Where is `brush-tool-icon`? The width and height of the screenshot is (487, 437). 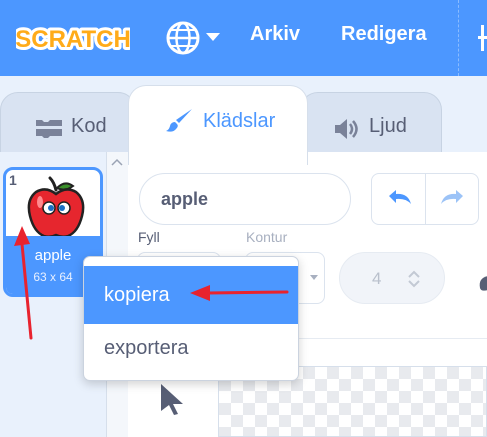
brush-tool-icon is located at coordinates (481, 282).